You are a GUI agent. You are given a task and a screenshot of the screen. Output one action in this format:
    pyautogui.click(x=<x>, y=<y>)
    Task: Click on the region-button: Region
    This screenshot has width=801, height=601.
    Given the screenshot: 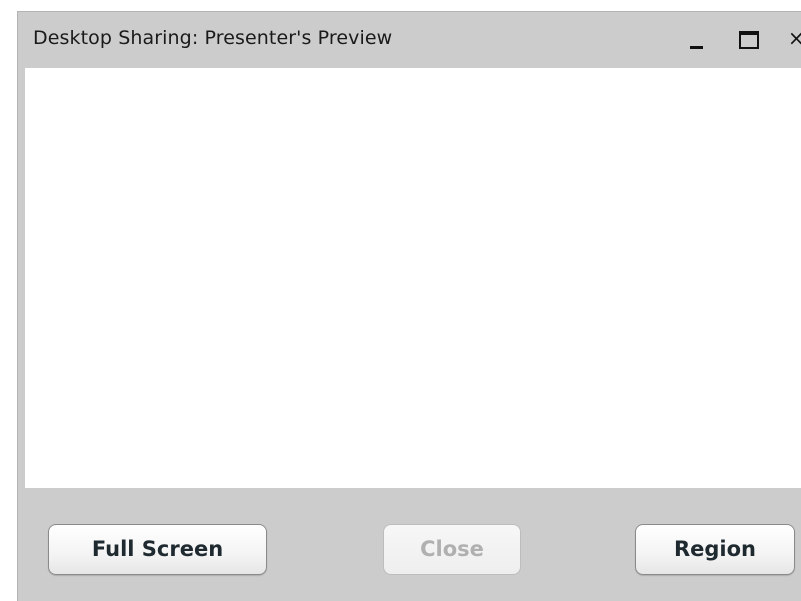 What is the action you would take?
    pyautogui.click(x=715, y=549)
    